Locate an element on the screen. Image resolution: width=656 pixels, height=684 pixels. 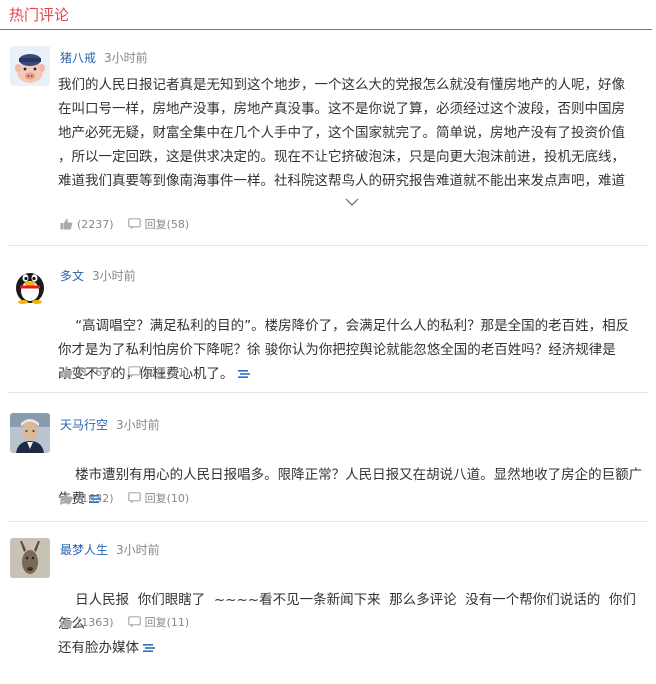
penguin-avatar-icon is located at coordinates (30, 284).